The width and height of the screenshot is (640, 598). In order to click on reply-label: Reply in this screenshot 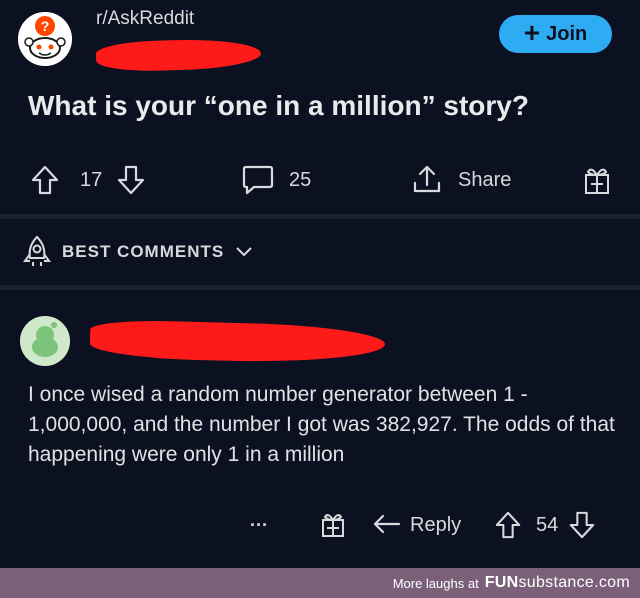, I will do `click(436, 524)`.